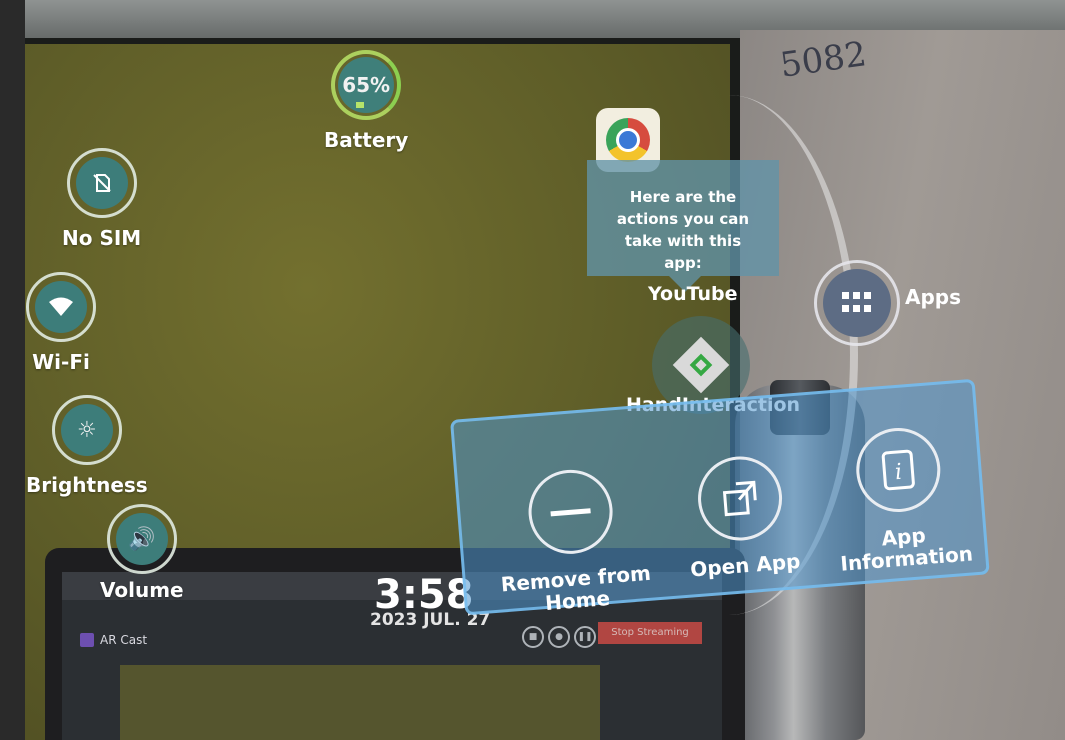 The width and height of the screenshot is (1065, 740). I want to click on no-sim-toggle: No SIM, so click(101, 199).